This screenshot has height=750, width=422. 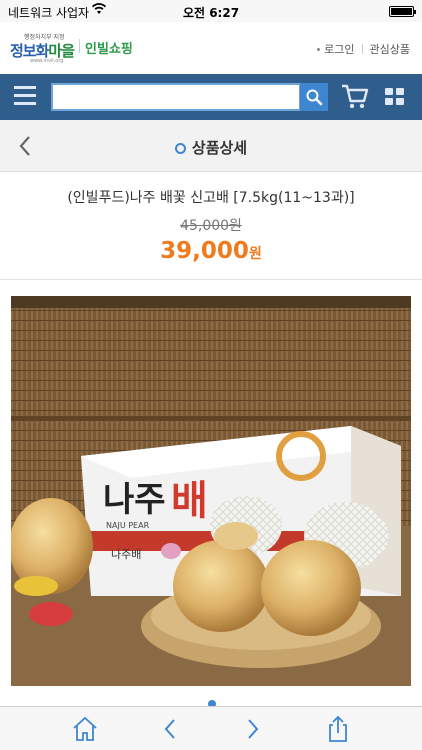 I want to click on share-button, so click(x=338, y=729).